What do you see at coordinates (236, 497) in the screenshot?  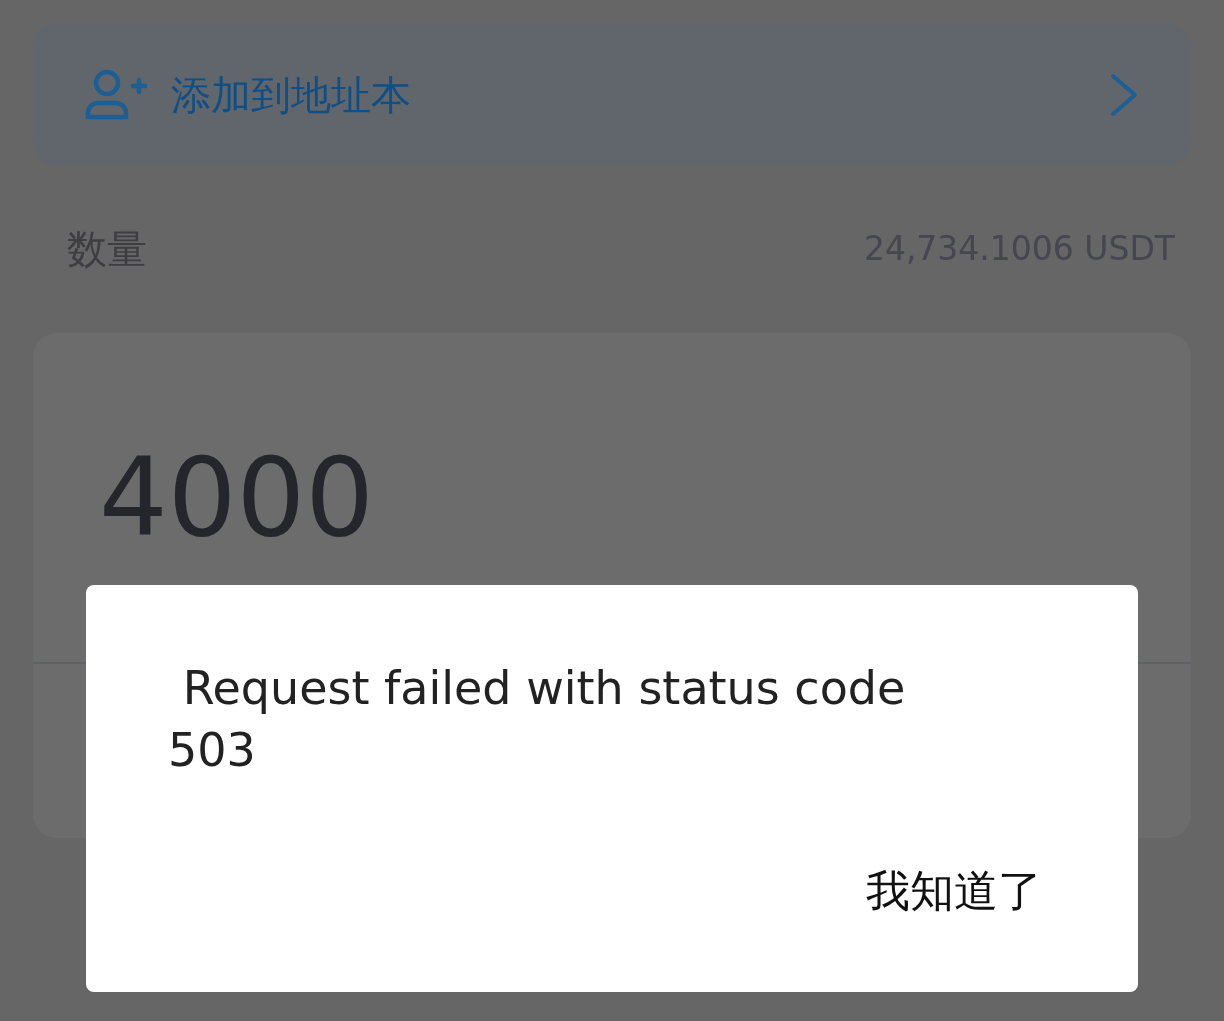 I see `amount-input-field: 4000` at bounding box center [236, 497].